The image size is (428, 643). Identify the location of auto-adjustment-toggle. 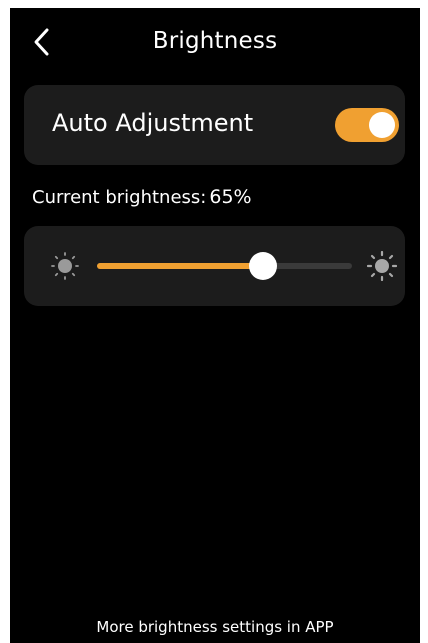
(367, 125).